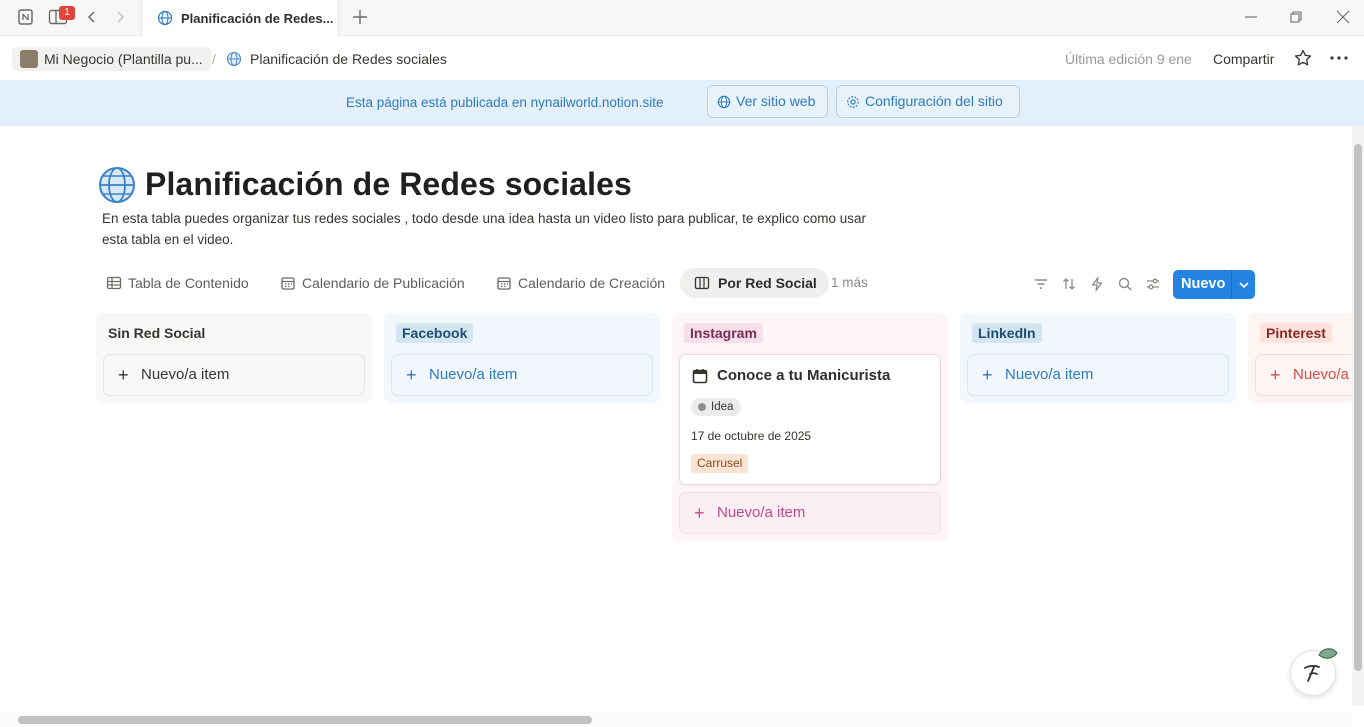 The image size is (1364, 727). Describe the element at coordinates (348, 59) in the screenshot. I see `breadcrumb-page-label: Planificación de Redes sociales` at that location.